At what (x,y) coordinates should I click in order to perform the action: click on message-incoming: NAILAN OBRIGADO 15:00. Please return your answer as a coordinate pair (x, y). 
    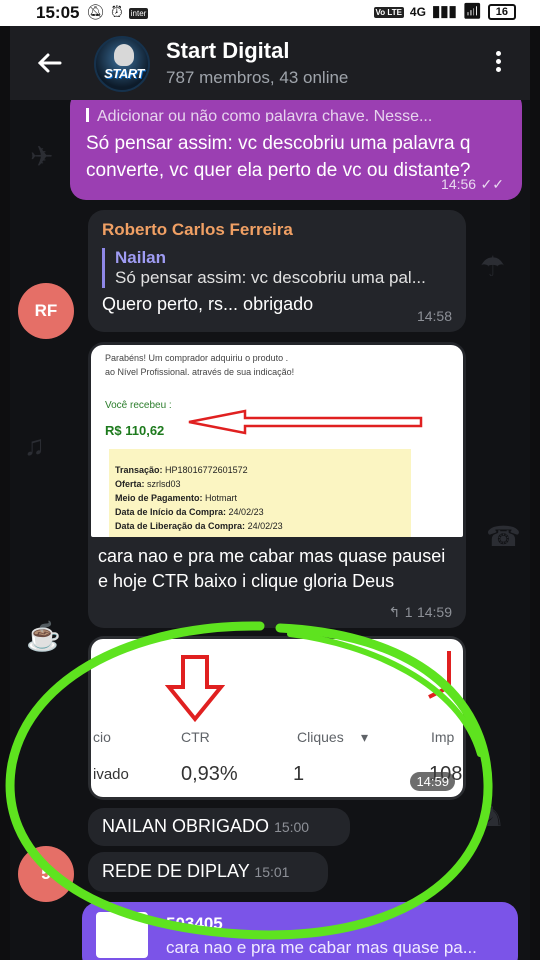
    Looking at the image, I should click on (219, 827).